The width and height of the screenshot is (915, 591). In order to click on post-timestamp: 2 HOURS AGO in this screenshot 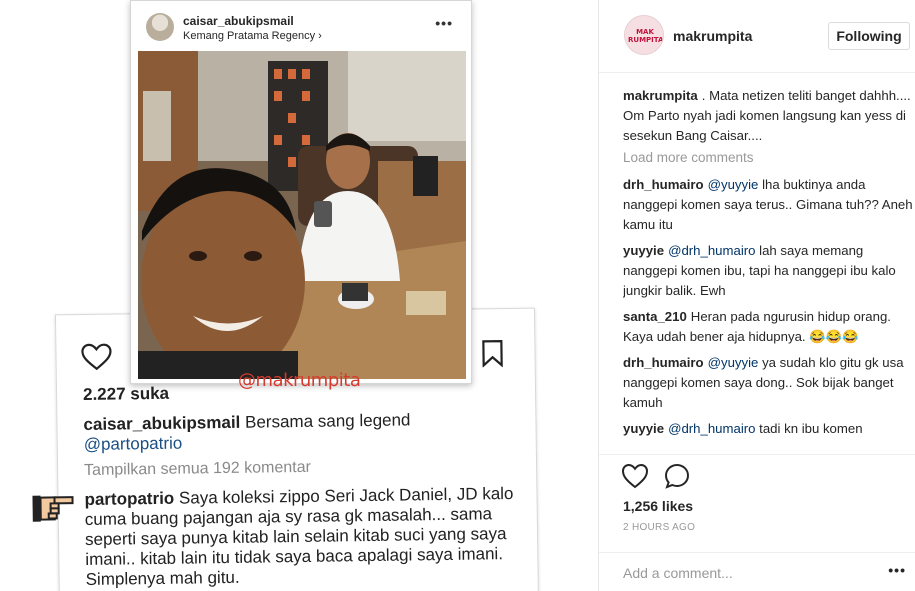, I will do `click(659, 527)`.